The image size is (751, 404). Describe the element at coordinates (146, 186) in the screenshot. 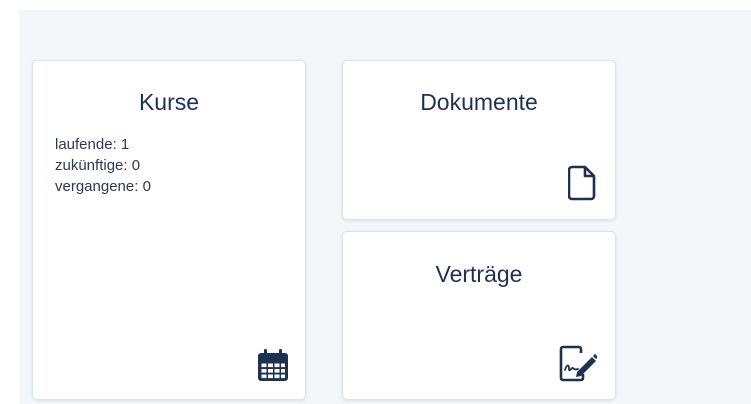

I see `stat-vergangene-value: 0` at that location.